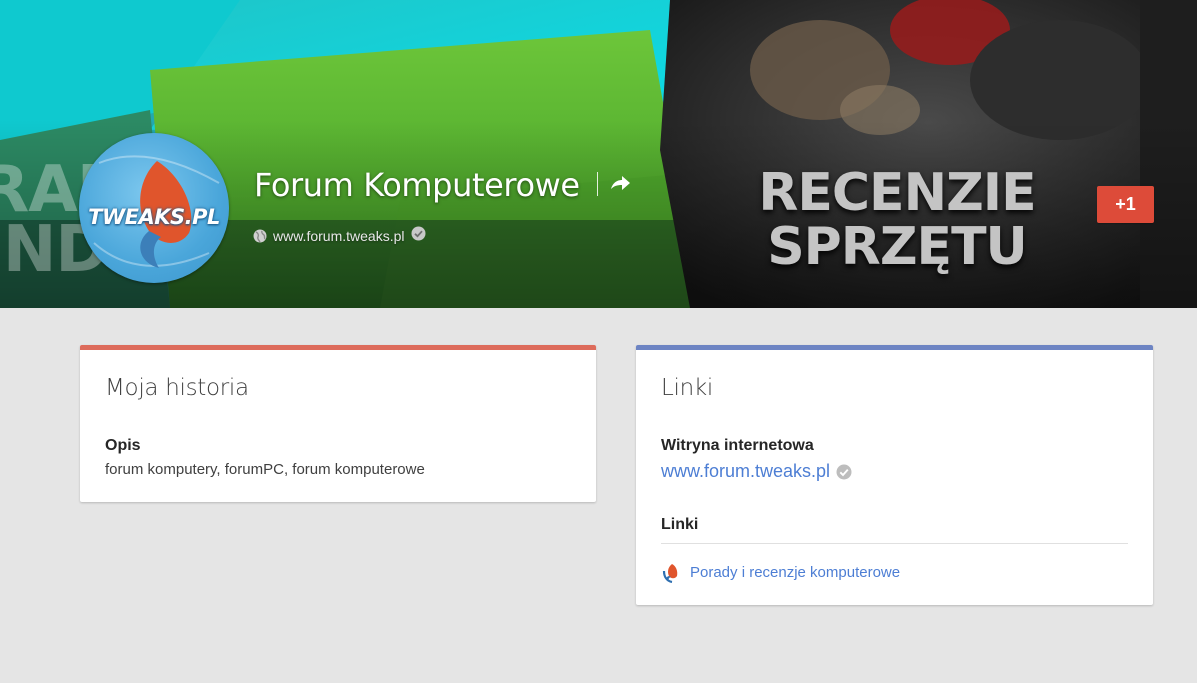 This screenshot has height=683, width=1197. Describe the element at coordinates (897, 247) in the screenshot. I see `cover-caption-right-line2: SPRZĘTU` at that location.